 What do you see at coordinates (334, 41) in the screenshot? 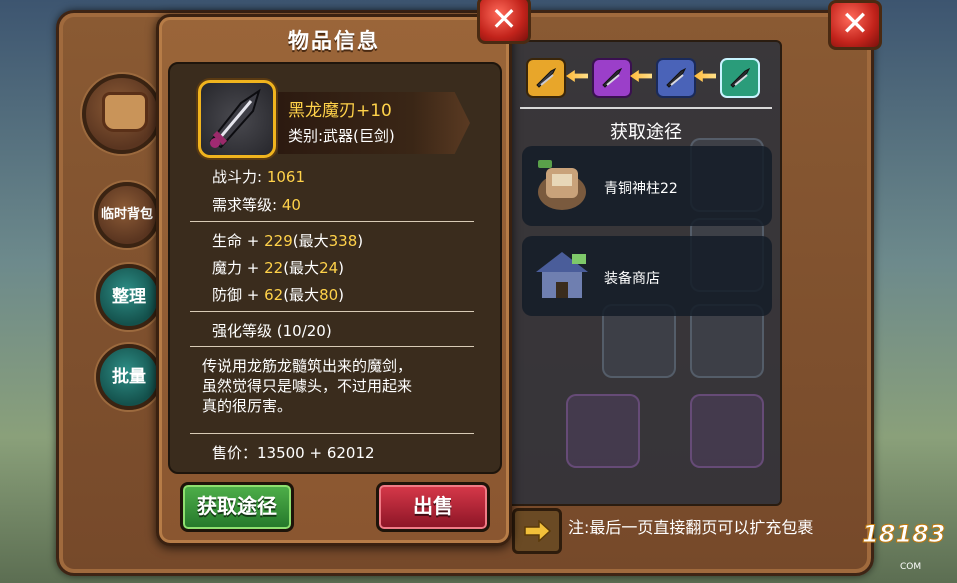
I see `popup-title: 物品信息` at bounding box center [334, 41].